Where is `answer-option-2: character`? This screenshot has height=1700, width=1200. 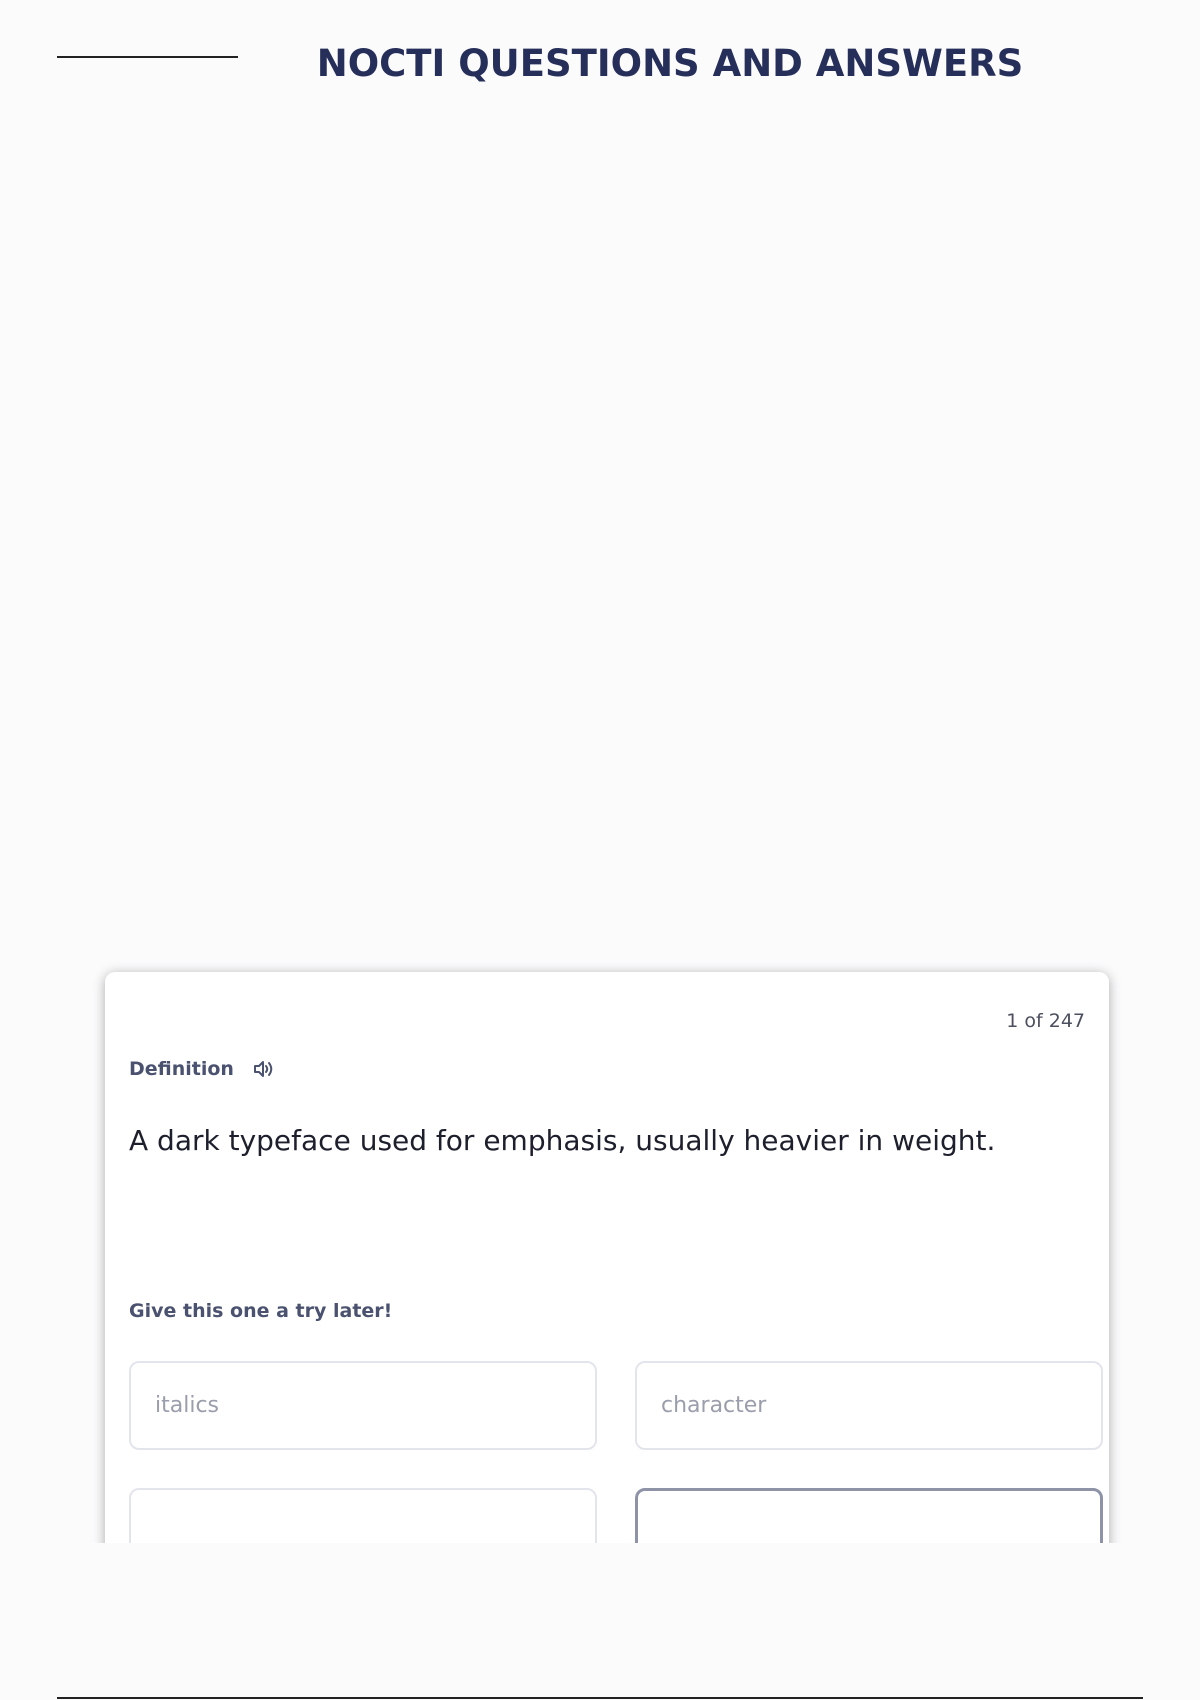
answer-option-2: character is located at coordinates (869, 1405).